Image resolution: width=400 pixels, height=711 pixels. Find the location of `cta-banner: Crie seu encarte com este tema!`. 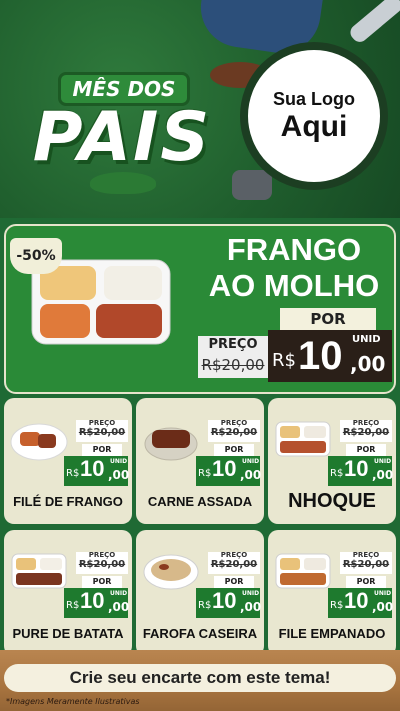

cta-banner: Crie seu encarte com este tema! is located at coordinates (200, 678).